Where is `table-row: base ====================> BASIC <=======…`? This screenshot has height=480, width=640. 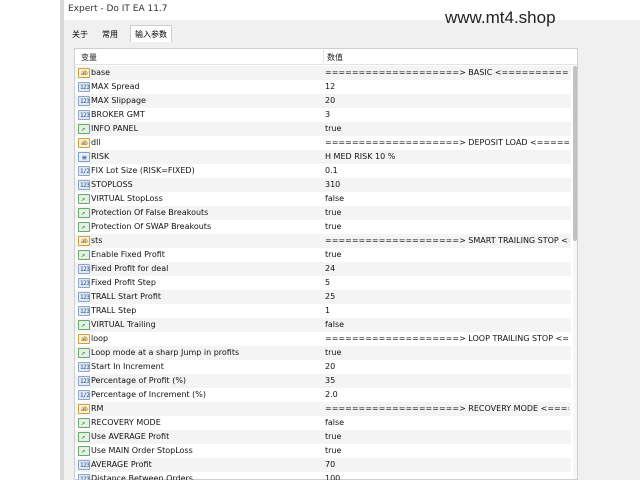 table-row: base ====================> BASIC <=======… is located at coordinates (323, 73).